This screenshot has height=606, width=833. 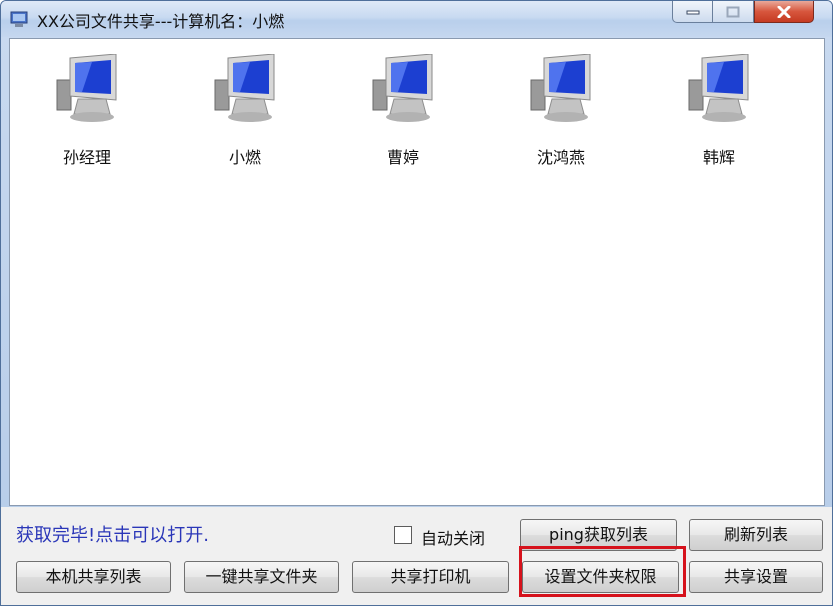 I want to click on minimize-icon, so click(x=692, y=12).